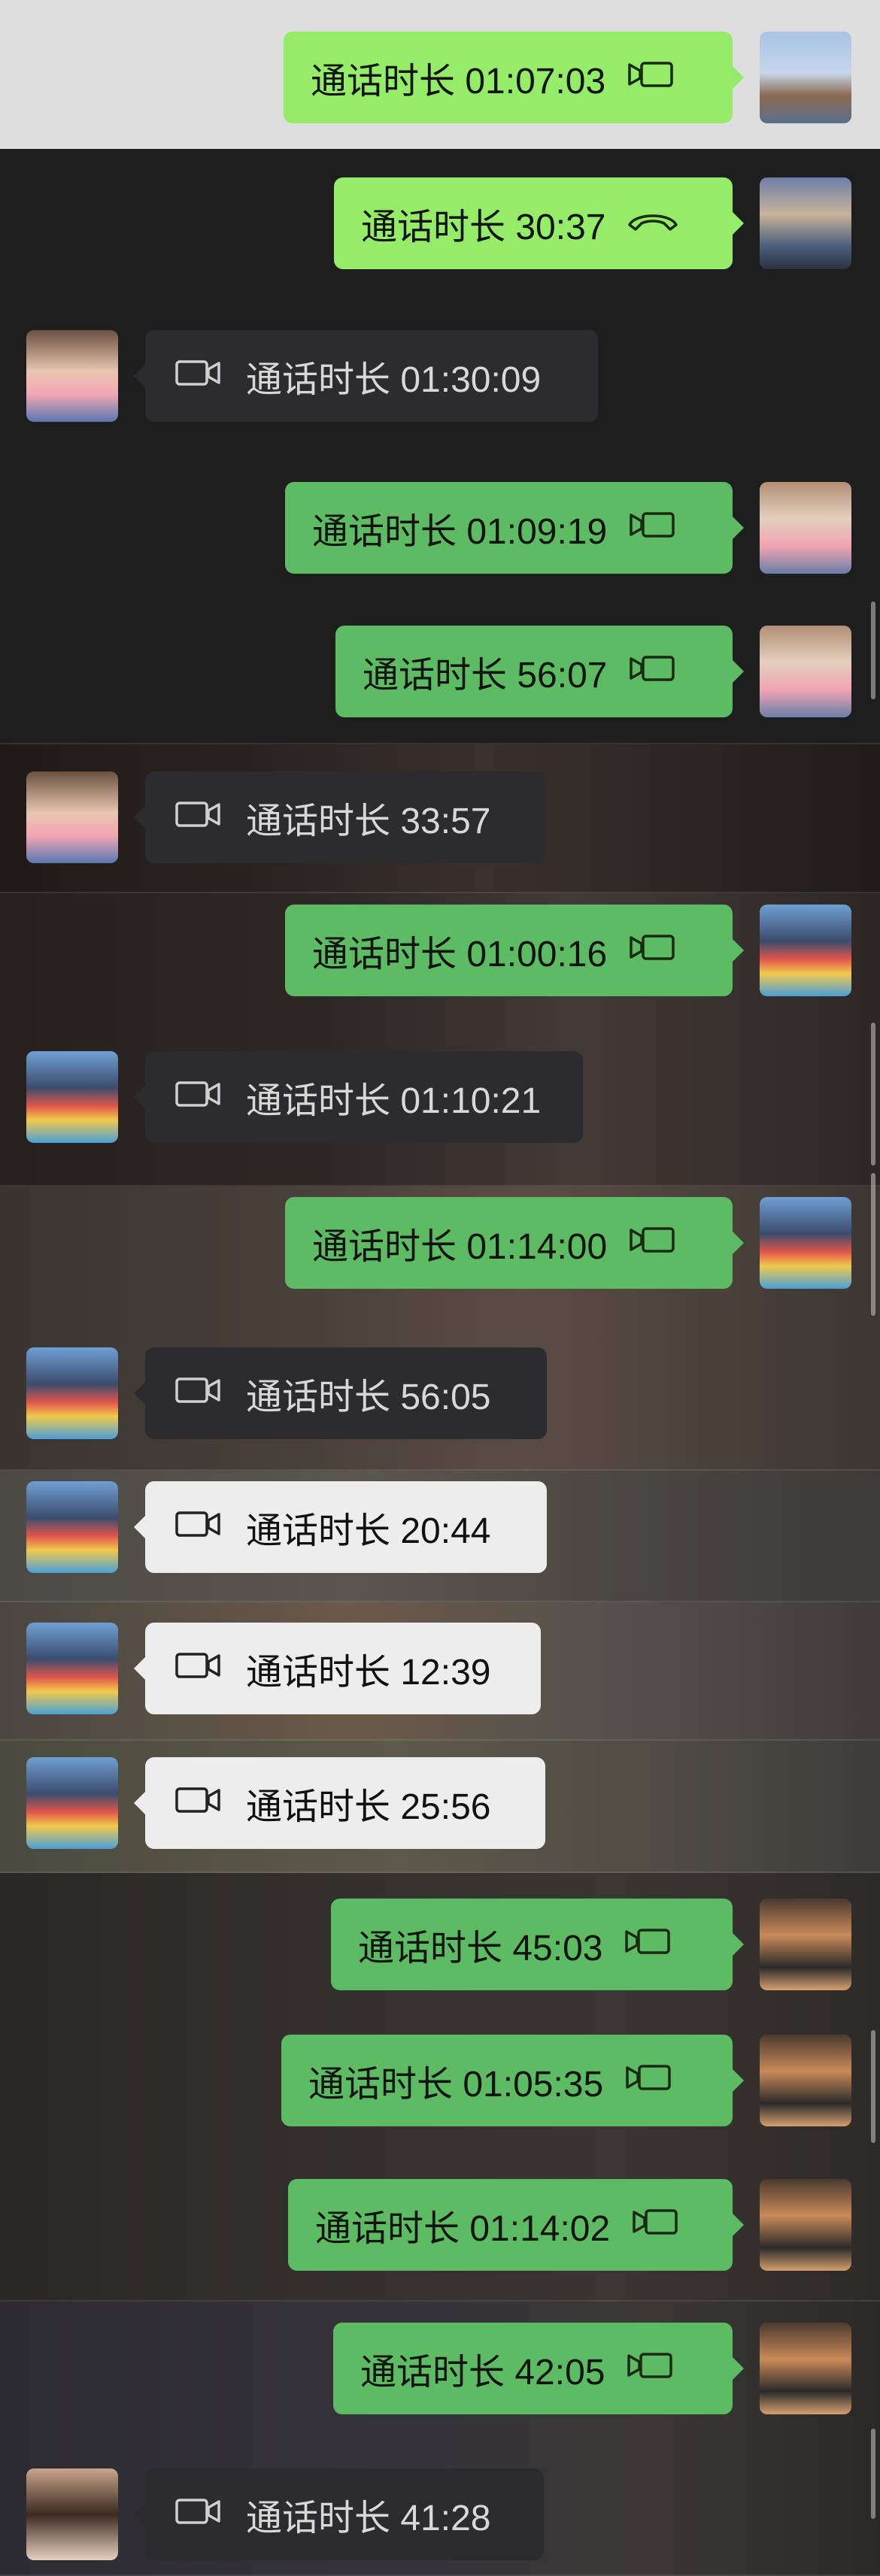 The width and height of the screenshot is (880, 2576). I want to click on sent-call-record-bubble: 通话时长 01:07:03, so click(514, 77).